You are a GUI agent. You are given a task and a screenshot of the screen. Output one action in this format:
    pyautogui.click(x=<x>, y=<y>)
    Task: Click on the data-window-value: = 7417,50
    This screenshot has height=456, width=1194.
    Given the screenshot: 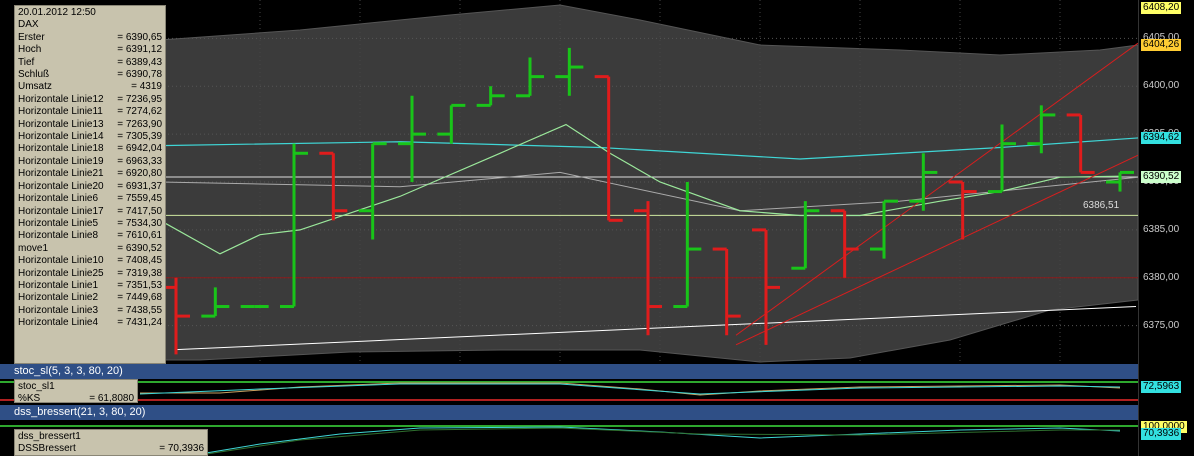 What is the action you would take?
    pyautogui.click(x=139, y=211)
    